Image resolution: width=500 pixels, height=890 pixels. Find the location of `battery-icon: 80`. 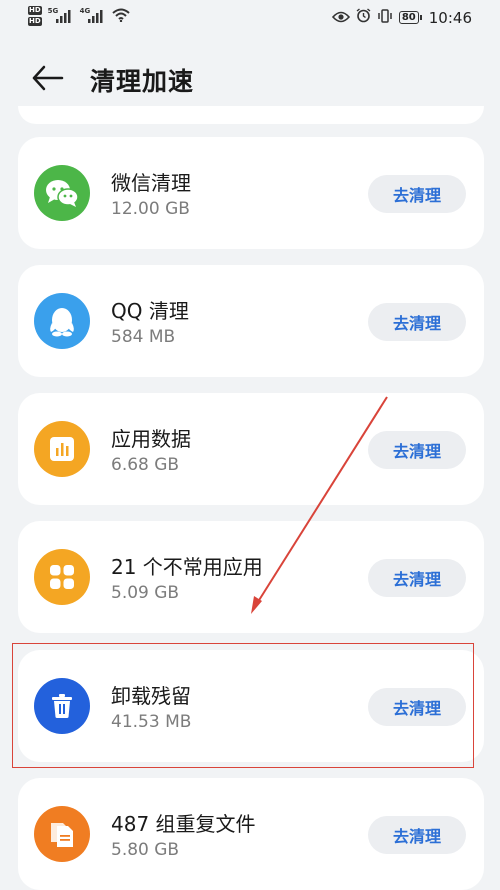

battery-icon: 80 is located at coordinates (410, 17).